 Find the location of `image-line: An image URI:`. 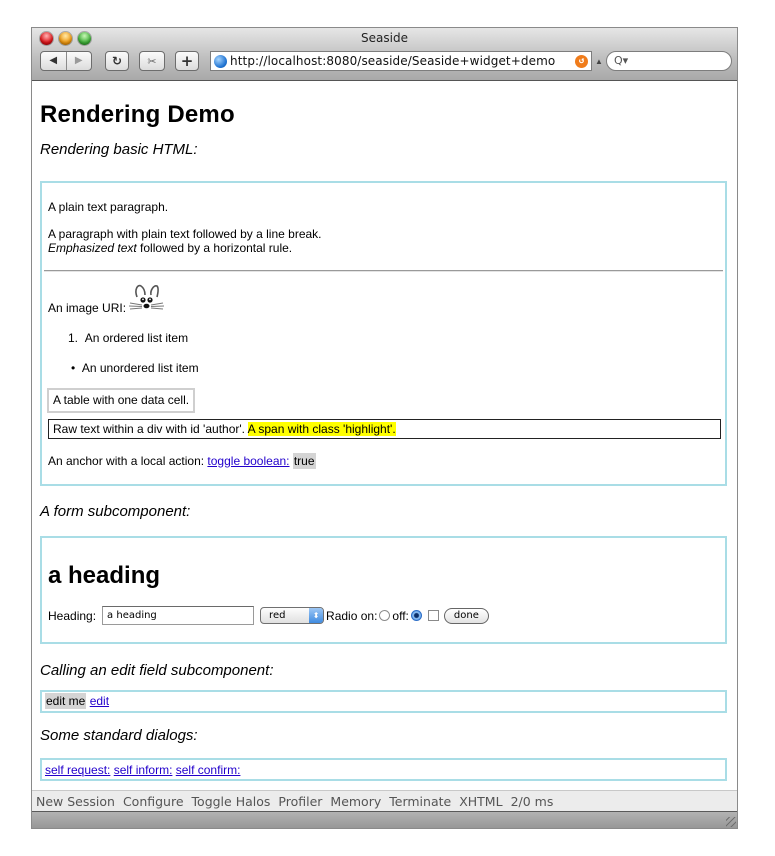

image-line: An image URI: is located at coordinates (106, 296).